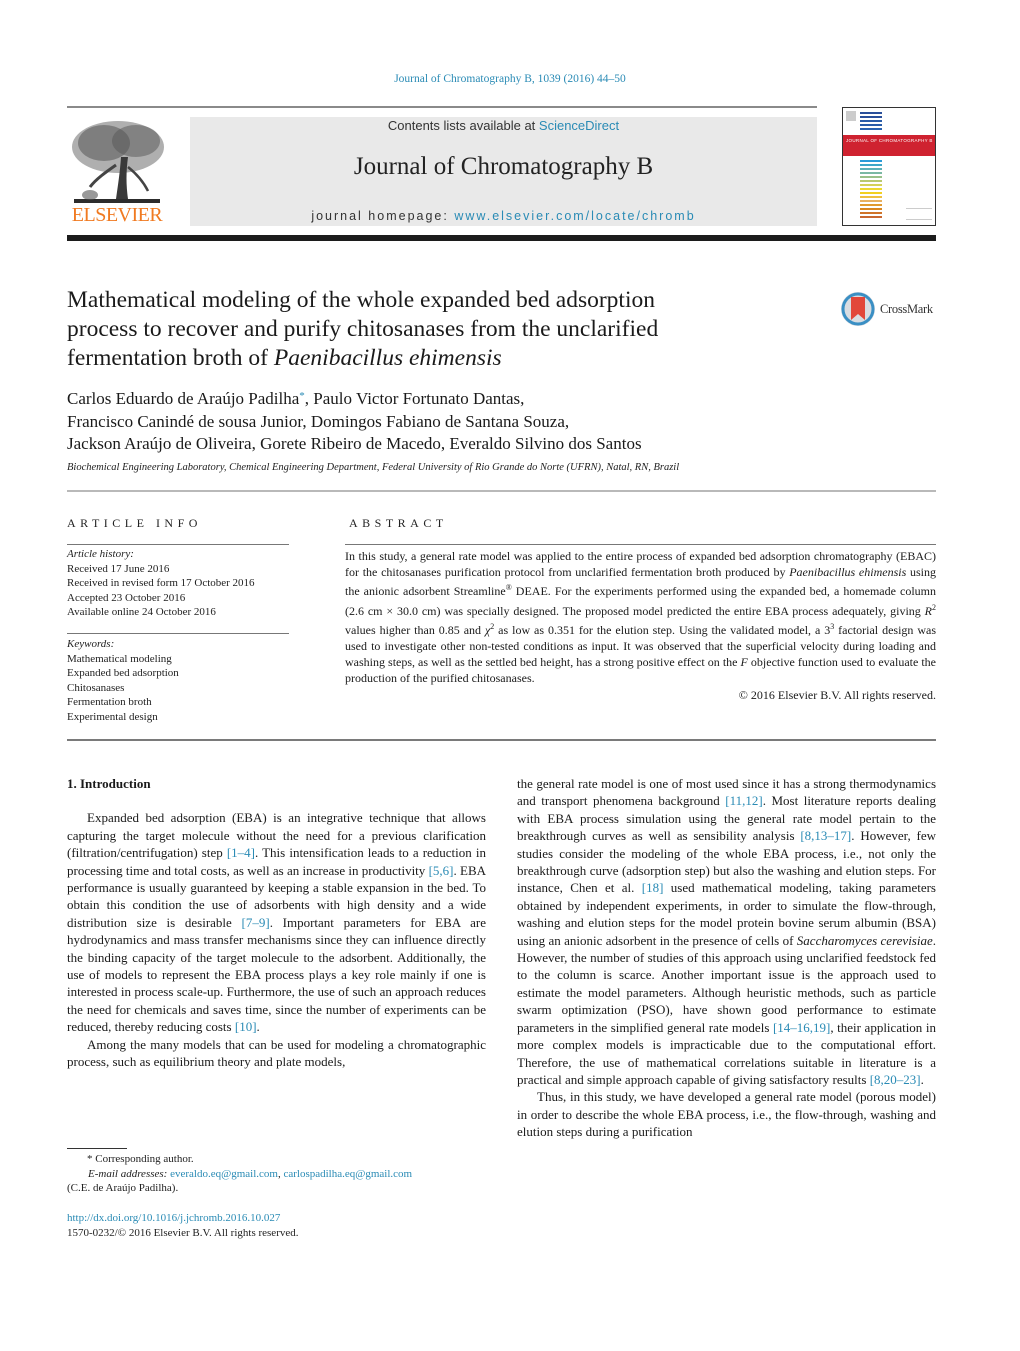  I want to click on keyword-item: Experimental design, so click(112, 716).